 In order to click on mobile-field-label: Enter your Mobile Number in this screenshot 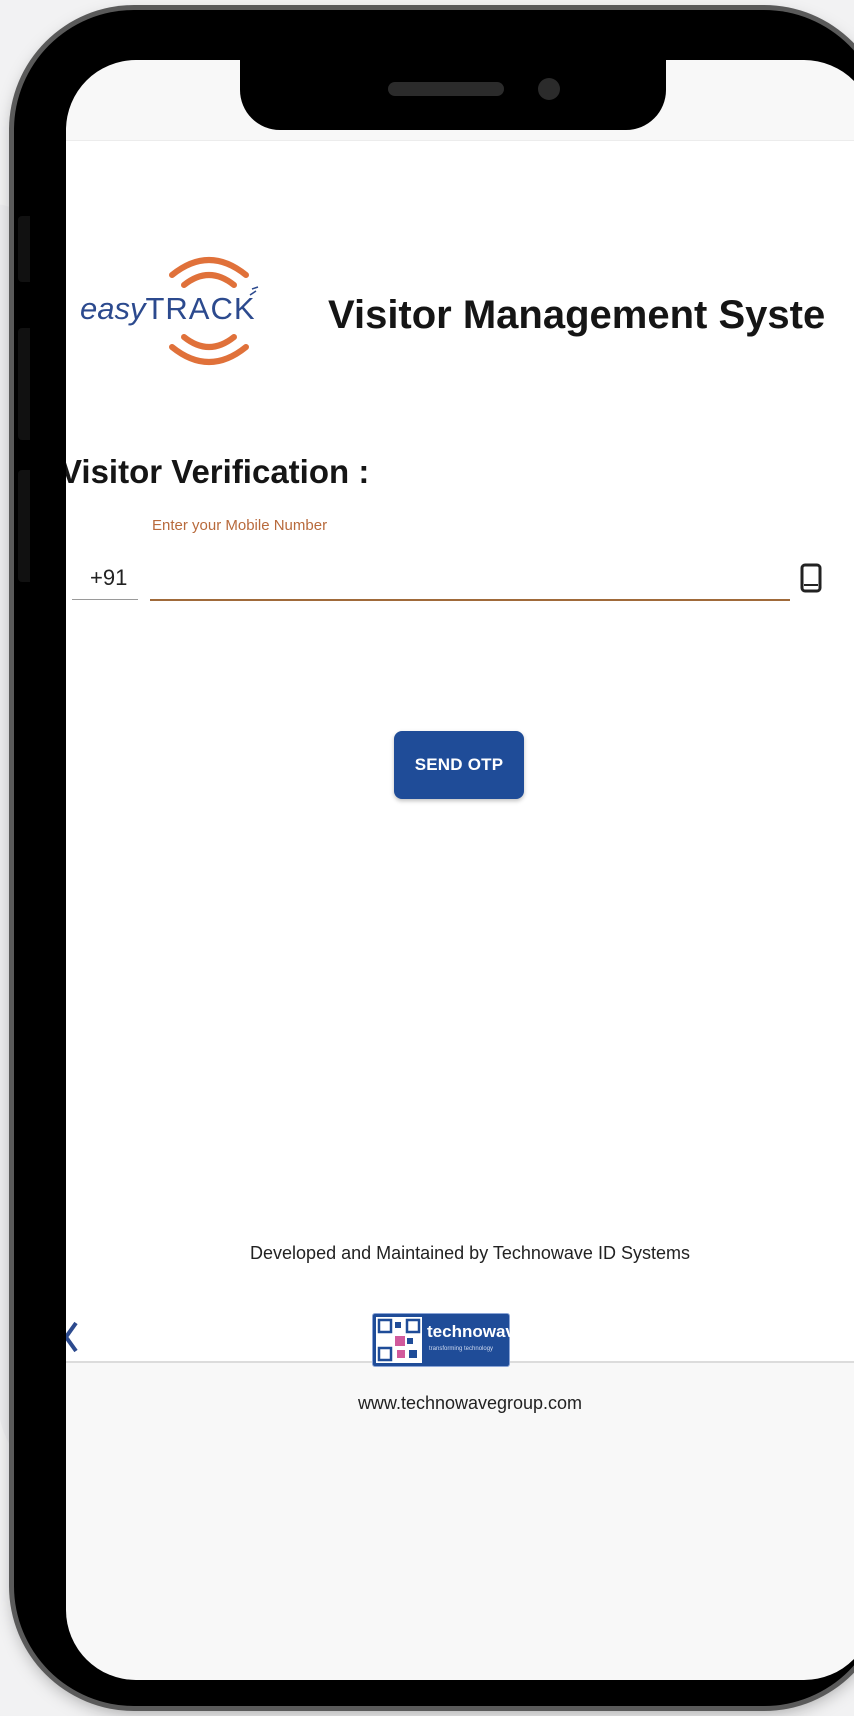, I will do `click(240, 525)`.